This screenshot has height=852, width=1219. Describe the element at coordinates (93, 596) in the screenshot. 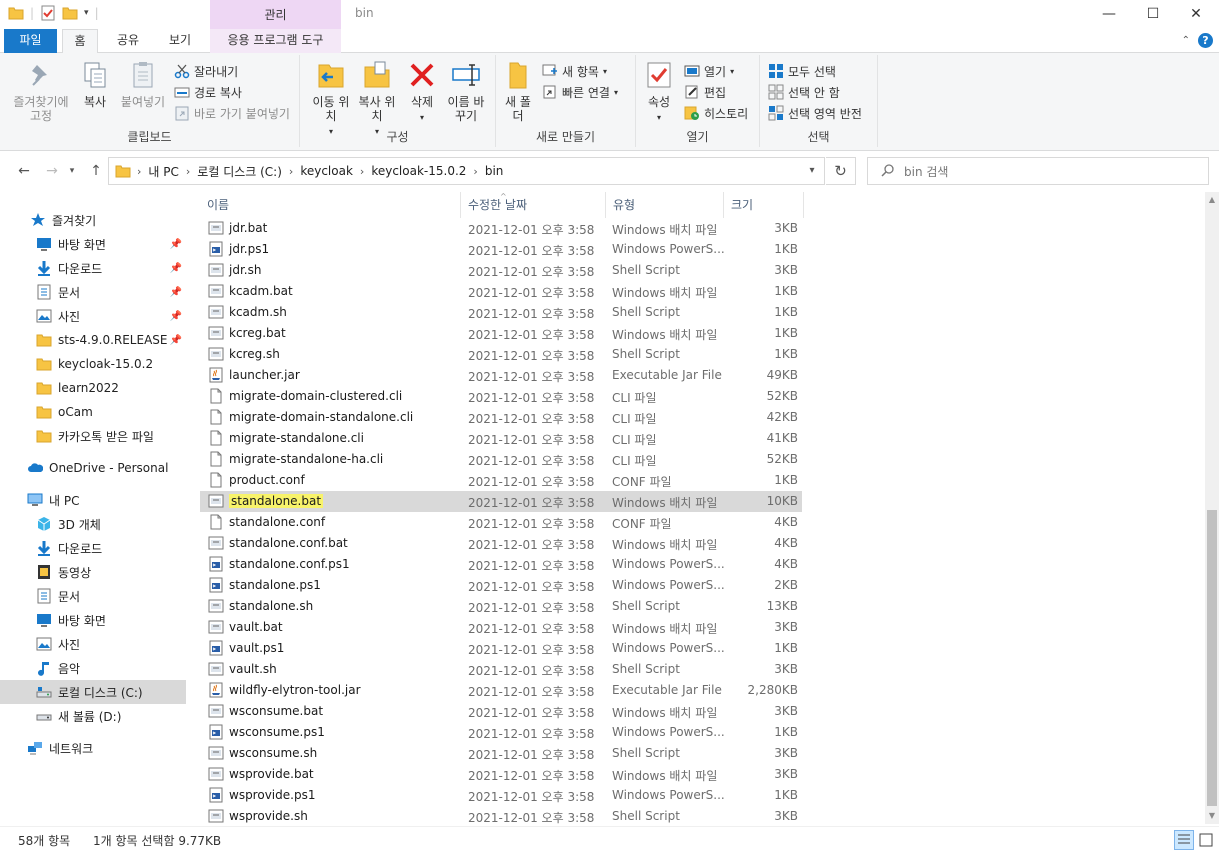

I see `nav-pc-documents: 문서` at that location.